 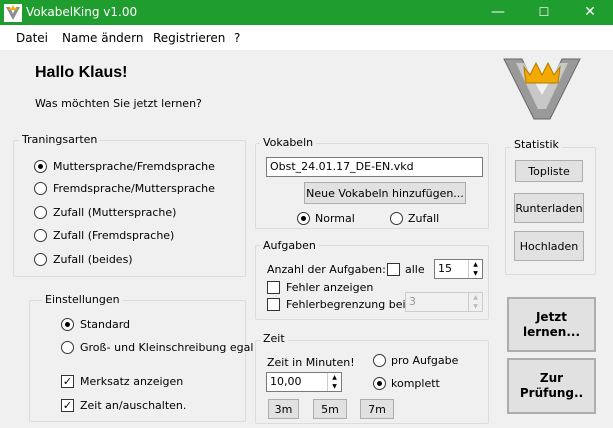 I want to click on fehlerbegrenzung-label: Fehlerbegrenzung bei, so click(x=346, y=304).